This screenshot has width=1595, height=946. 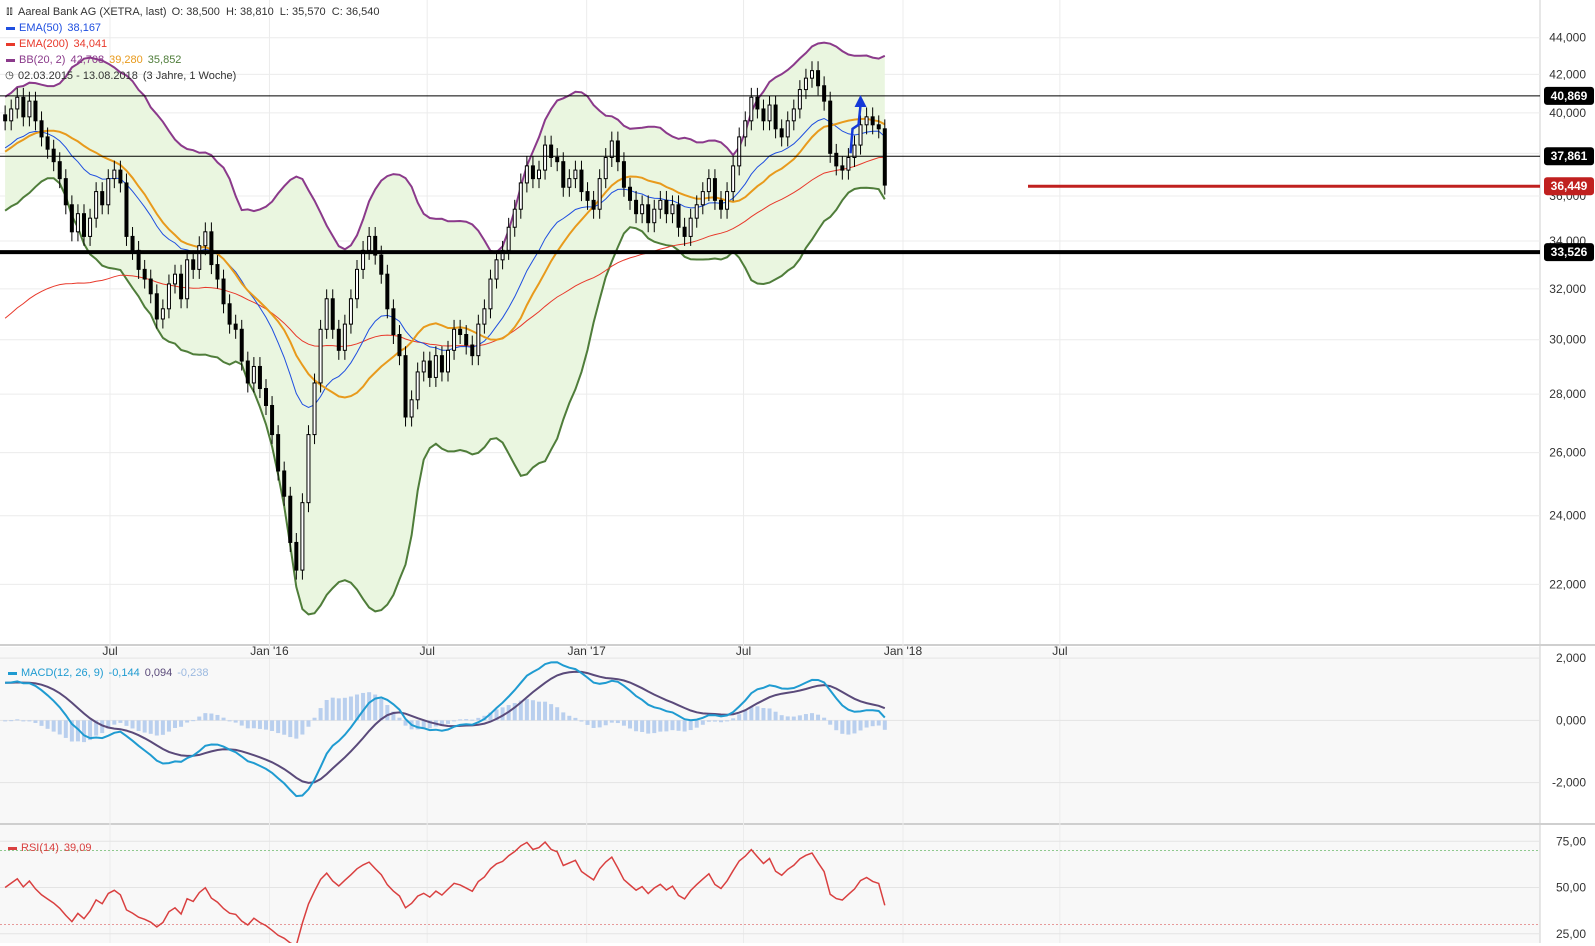 What do you see at coordinates (1567, 516) in the screenshot?
I see `price-tick-label: 24,000` at bounding box center [1567, 516].